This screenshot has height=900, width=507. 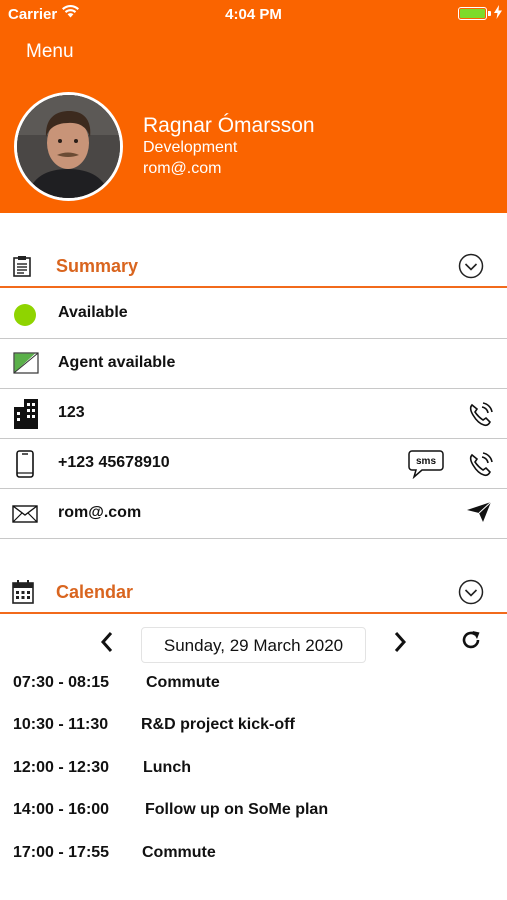 I want to click on availability-status: Available, so click(x=93, y=312).